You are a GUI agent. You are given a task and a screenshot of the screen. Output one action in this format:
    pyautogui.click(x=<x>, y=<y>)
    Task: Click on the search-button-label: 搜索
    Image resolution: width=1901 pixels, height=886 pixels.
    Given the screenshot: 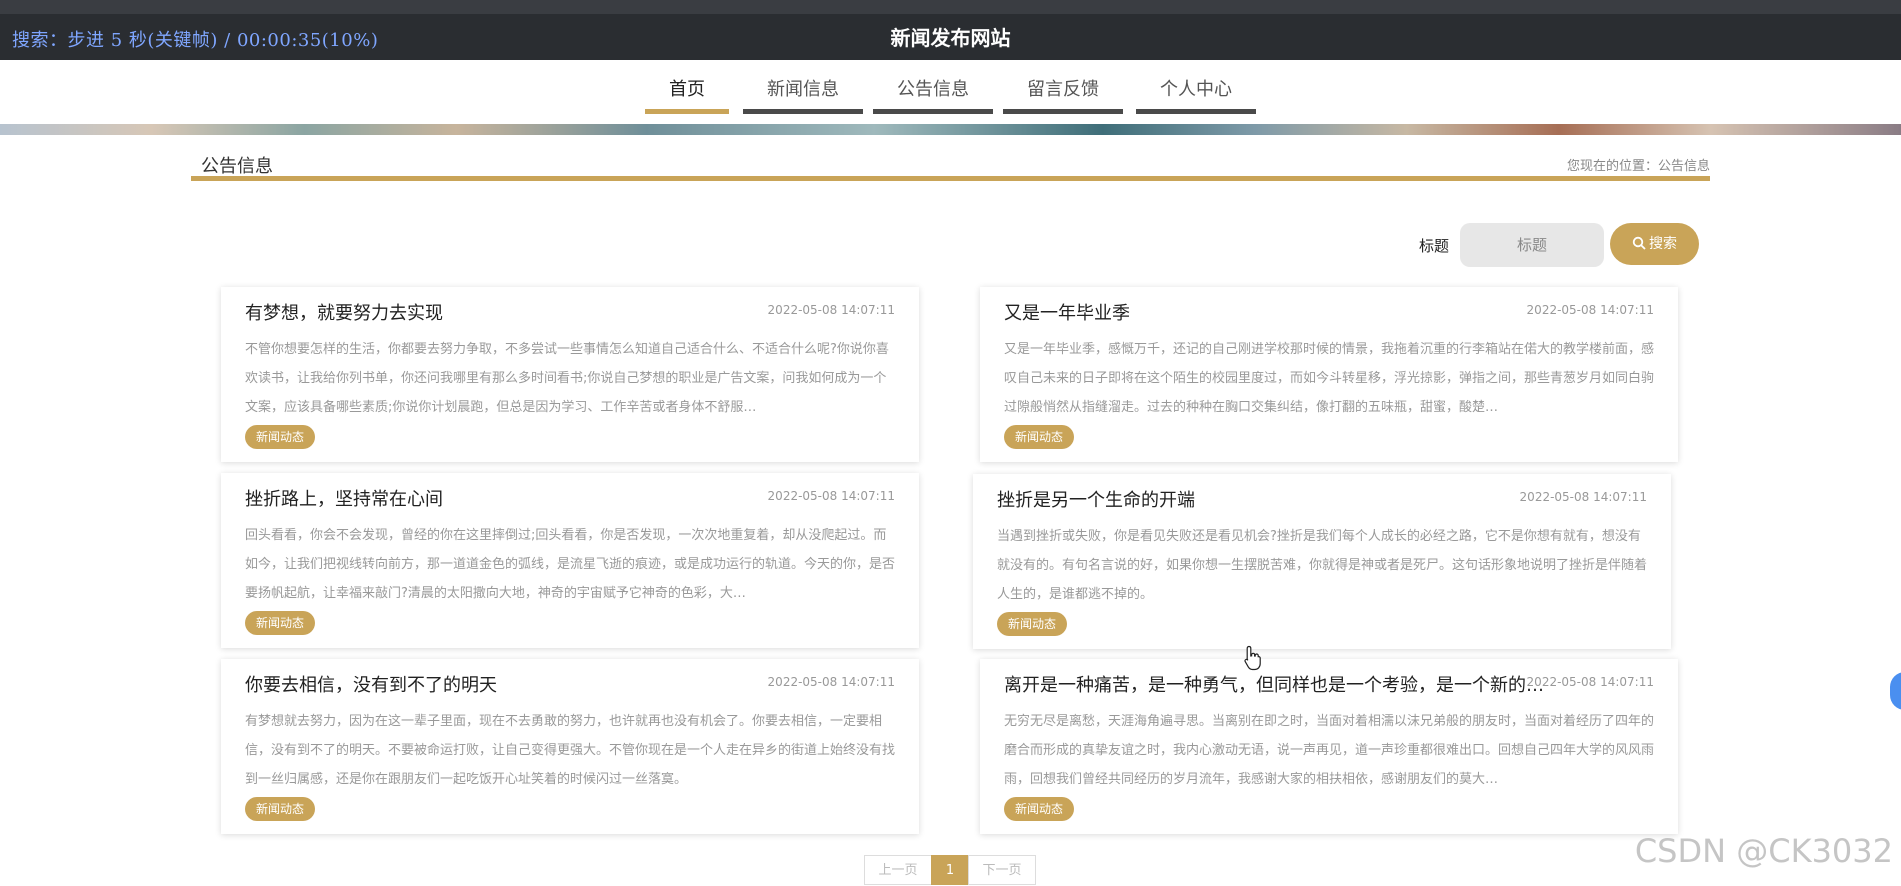 What is the action you would take?
    pyautogui.click(x=1663, y=244)
    